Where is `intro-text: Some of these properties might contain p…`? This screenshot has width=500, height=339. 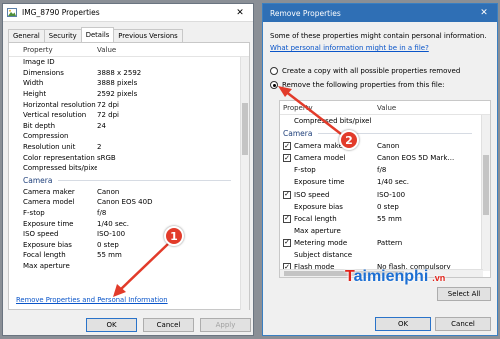
intro-text: Some of these properties might contain p… is located at coordinates (378, 36).